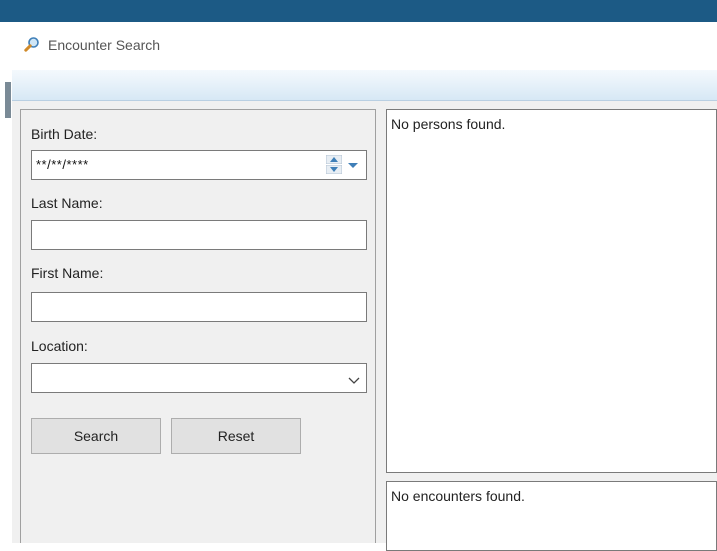 Image resolution: width=717 pixels, height=551 pixels. Describe the element at coordinates (551, 516) in the screenshot. I see `encounters-results-list: No encounters found.` at that location.